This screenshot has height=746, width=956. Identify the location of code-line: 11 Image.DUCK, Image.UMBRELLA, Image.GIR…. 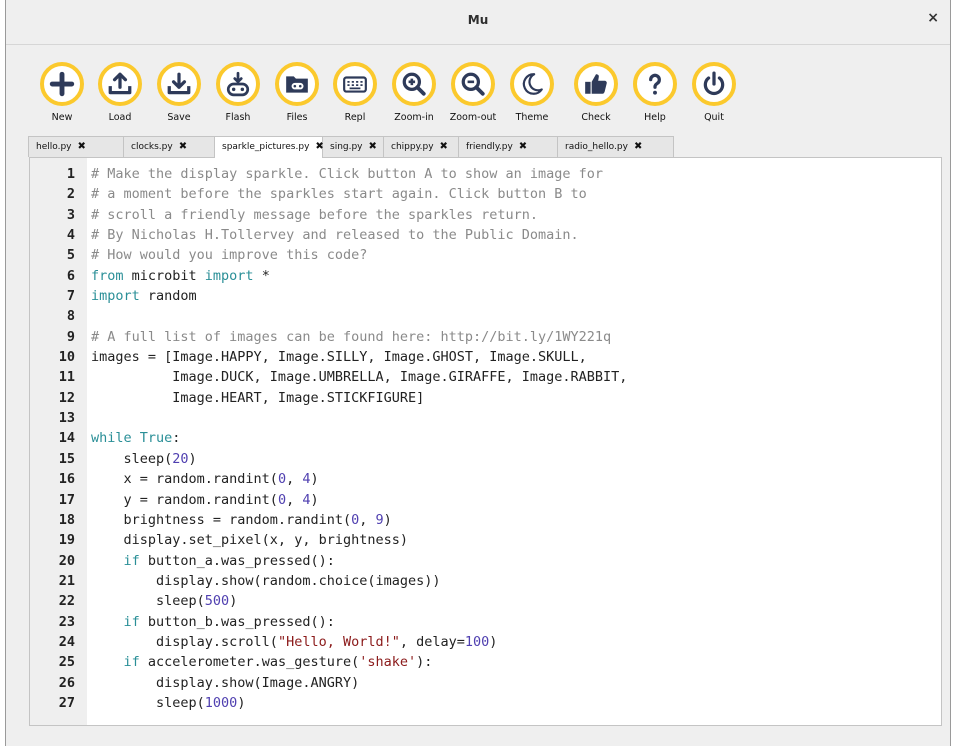
(329, 377).